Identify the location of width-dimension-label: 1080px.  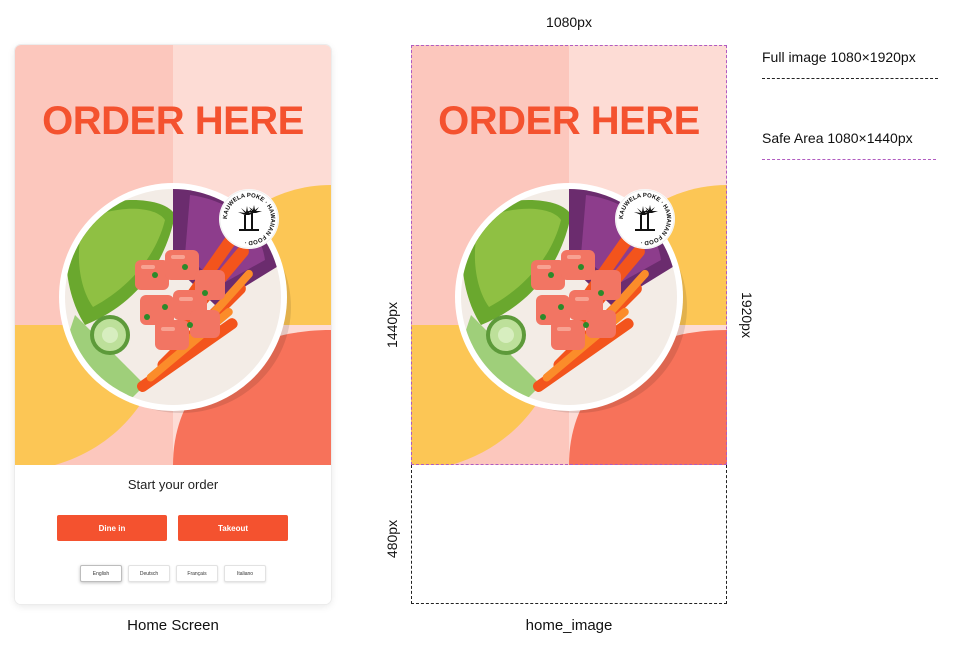
(569, 22).